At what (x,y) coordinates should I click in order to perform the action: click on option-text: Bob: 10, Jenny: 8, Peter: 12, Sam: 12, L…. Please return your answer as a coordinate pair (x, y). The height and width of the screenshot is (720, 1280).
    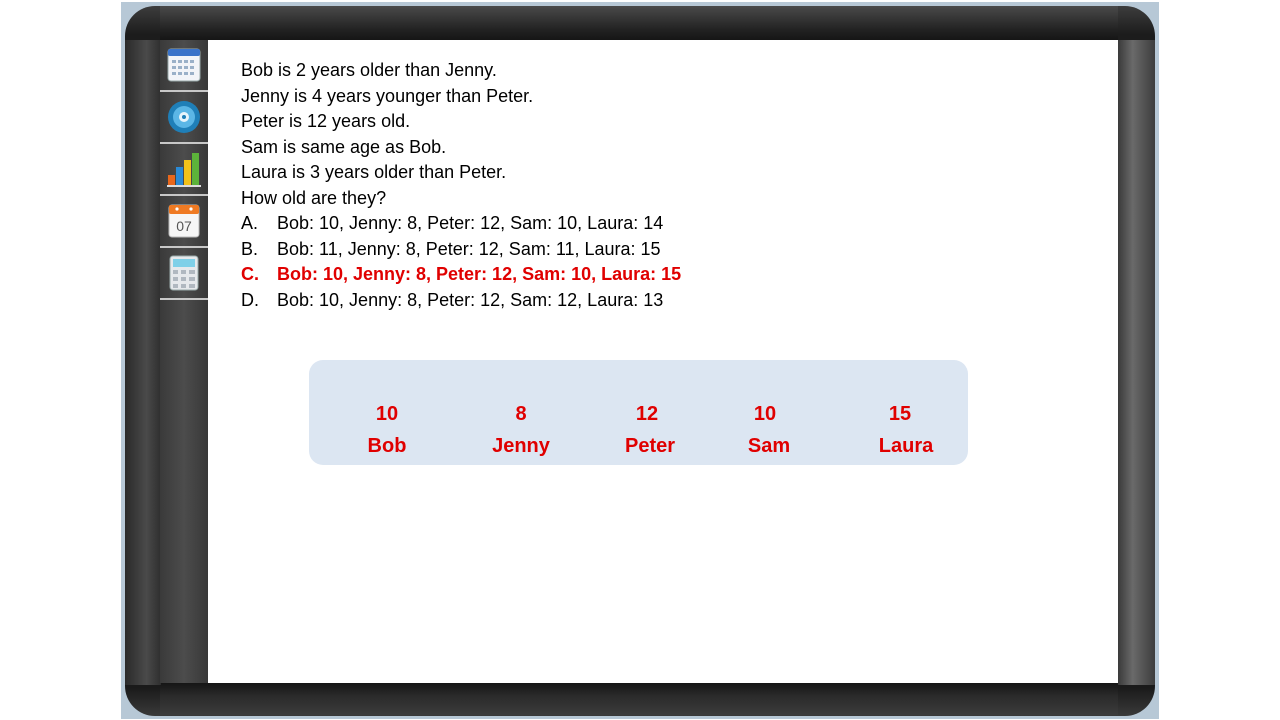
    Looking at the image, I should click on (470, 299).